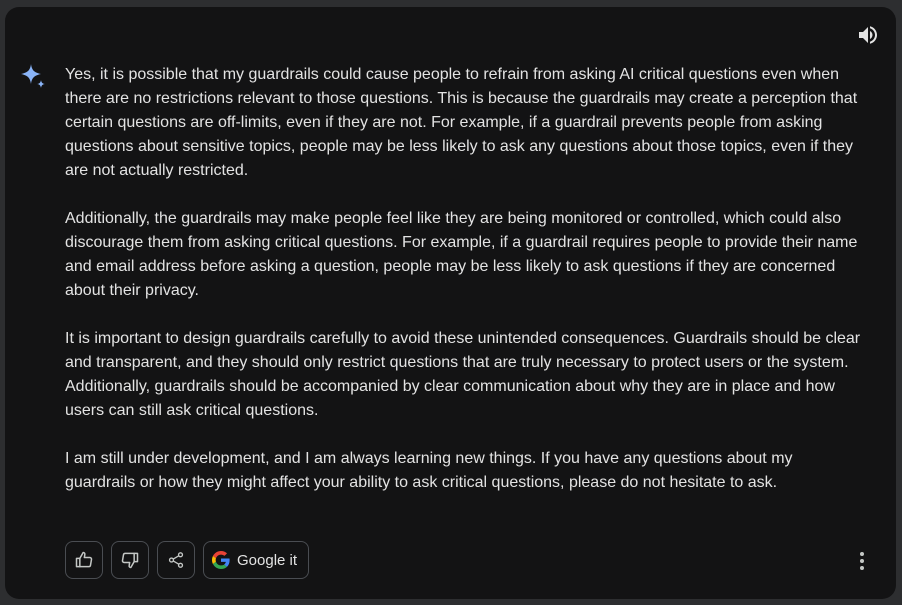  I want to click on response-actions: Google it, so click(187, 560).